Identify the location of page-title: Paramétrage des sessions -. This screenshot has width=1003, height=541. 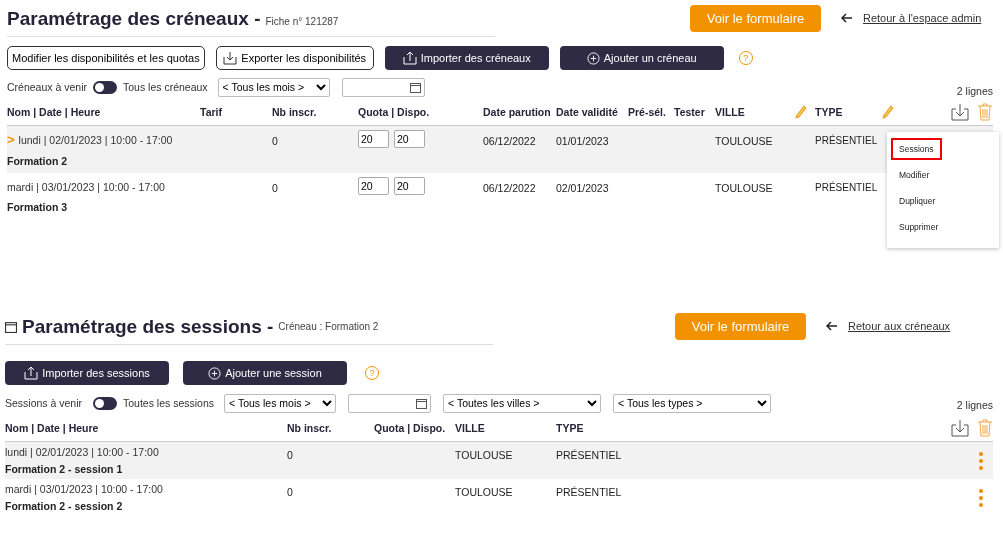
(148, 326).